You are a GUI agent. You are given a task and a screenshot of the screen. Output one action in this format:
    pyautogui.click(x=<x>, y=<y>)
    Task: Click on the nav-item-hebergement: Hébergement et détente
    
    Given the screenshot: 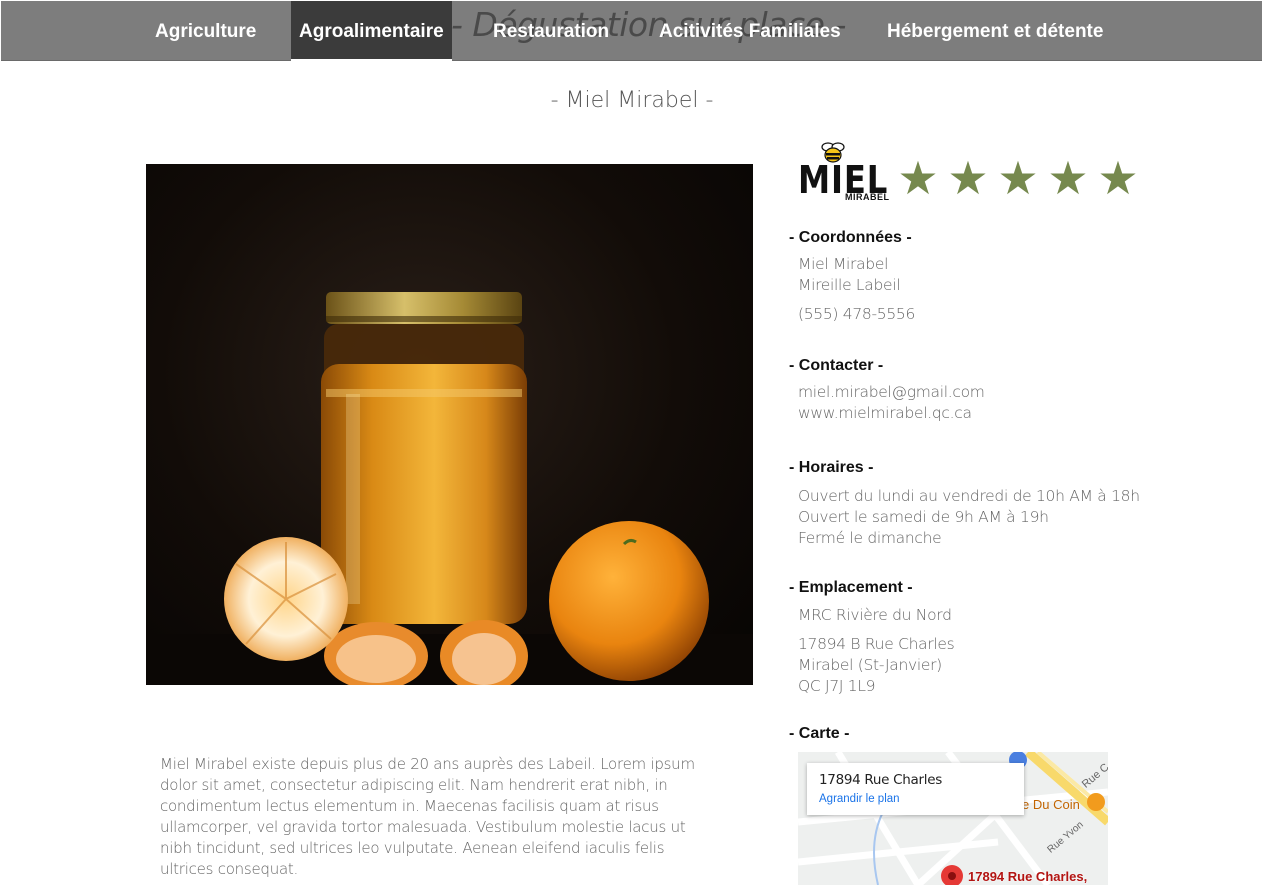 What is the action you would take?
    pyautogui.click(x=995, y=30)
    